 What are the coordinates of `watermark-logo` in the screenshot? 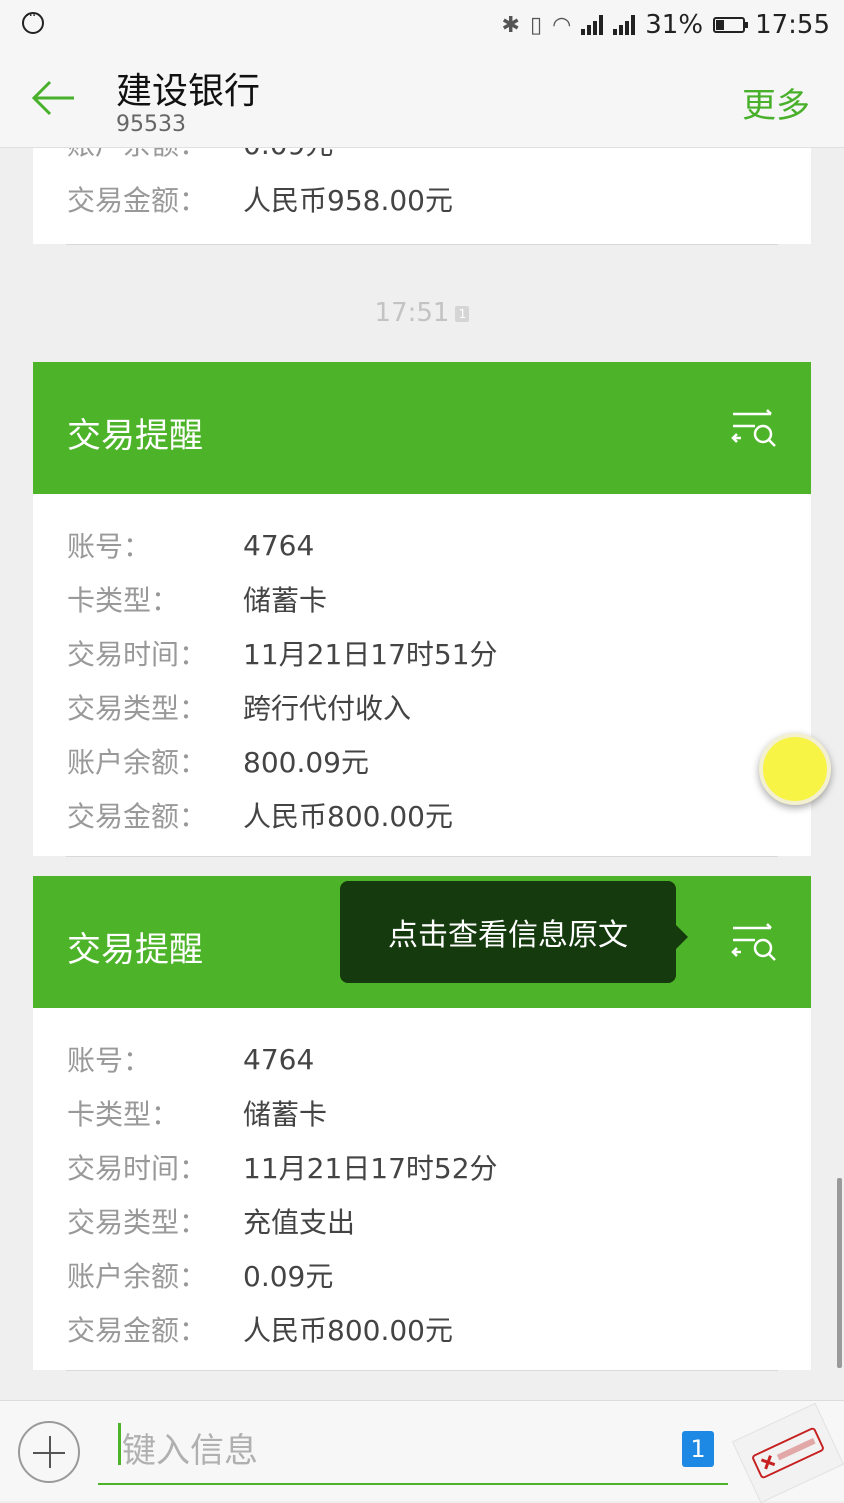 It's located at (787, 1452).